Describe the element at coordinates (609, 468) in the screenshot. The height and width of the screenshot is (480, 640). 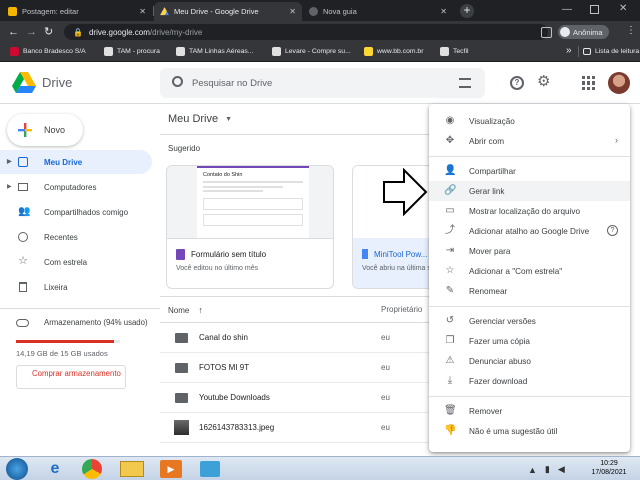
I see `clock: 10:29 17/08/2021` at that location.